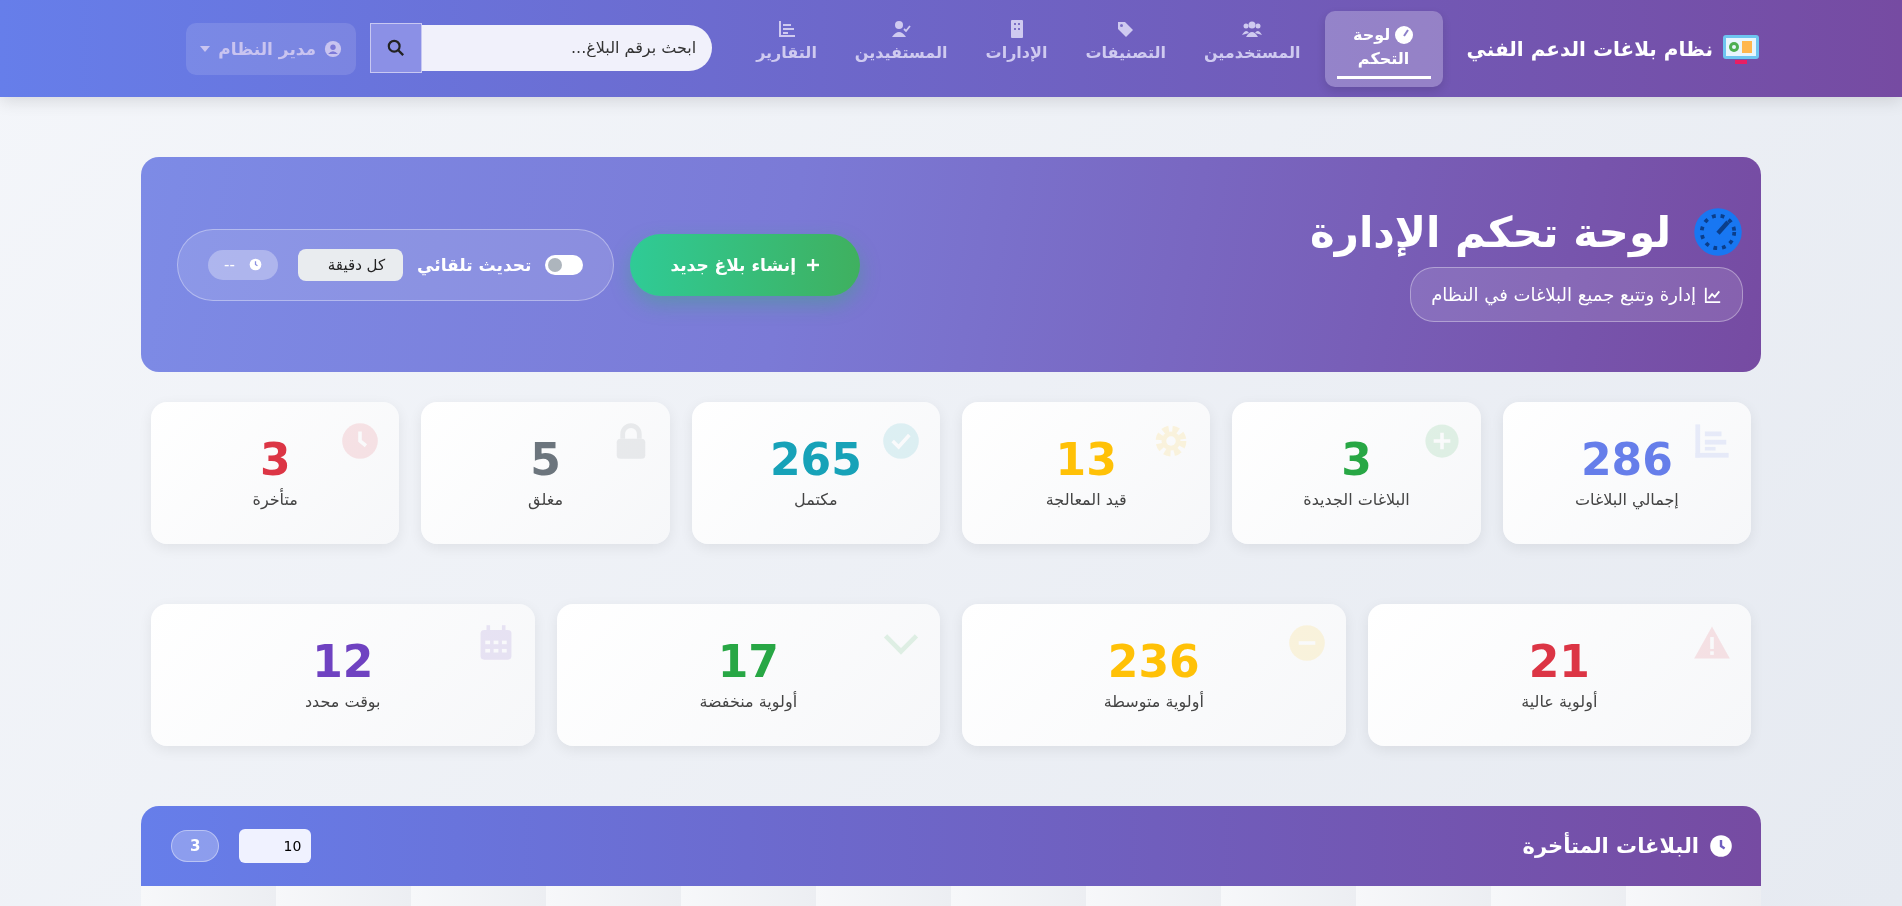  I want to click on priority-value: 236, so click(1153, 661).